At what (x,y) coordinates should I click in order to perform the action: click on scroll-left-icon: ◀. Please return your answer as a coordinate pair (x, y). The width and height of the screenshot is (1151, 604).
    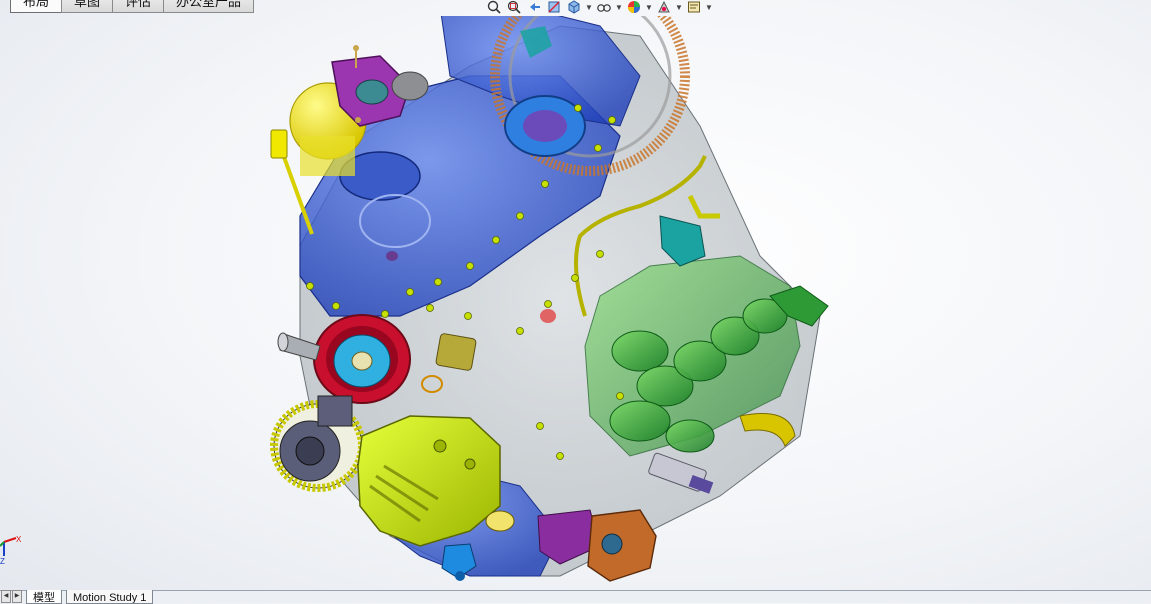
    Looking at the image, I should click on (6, 596).